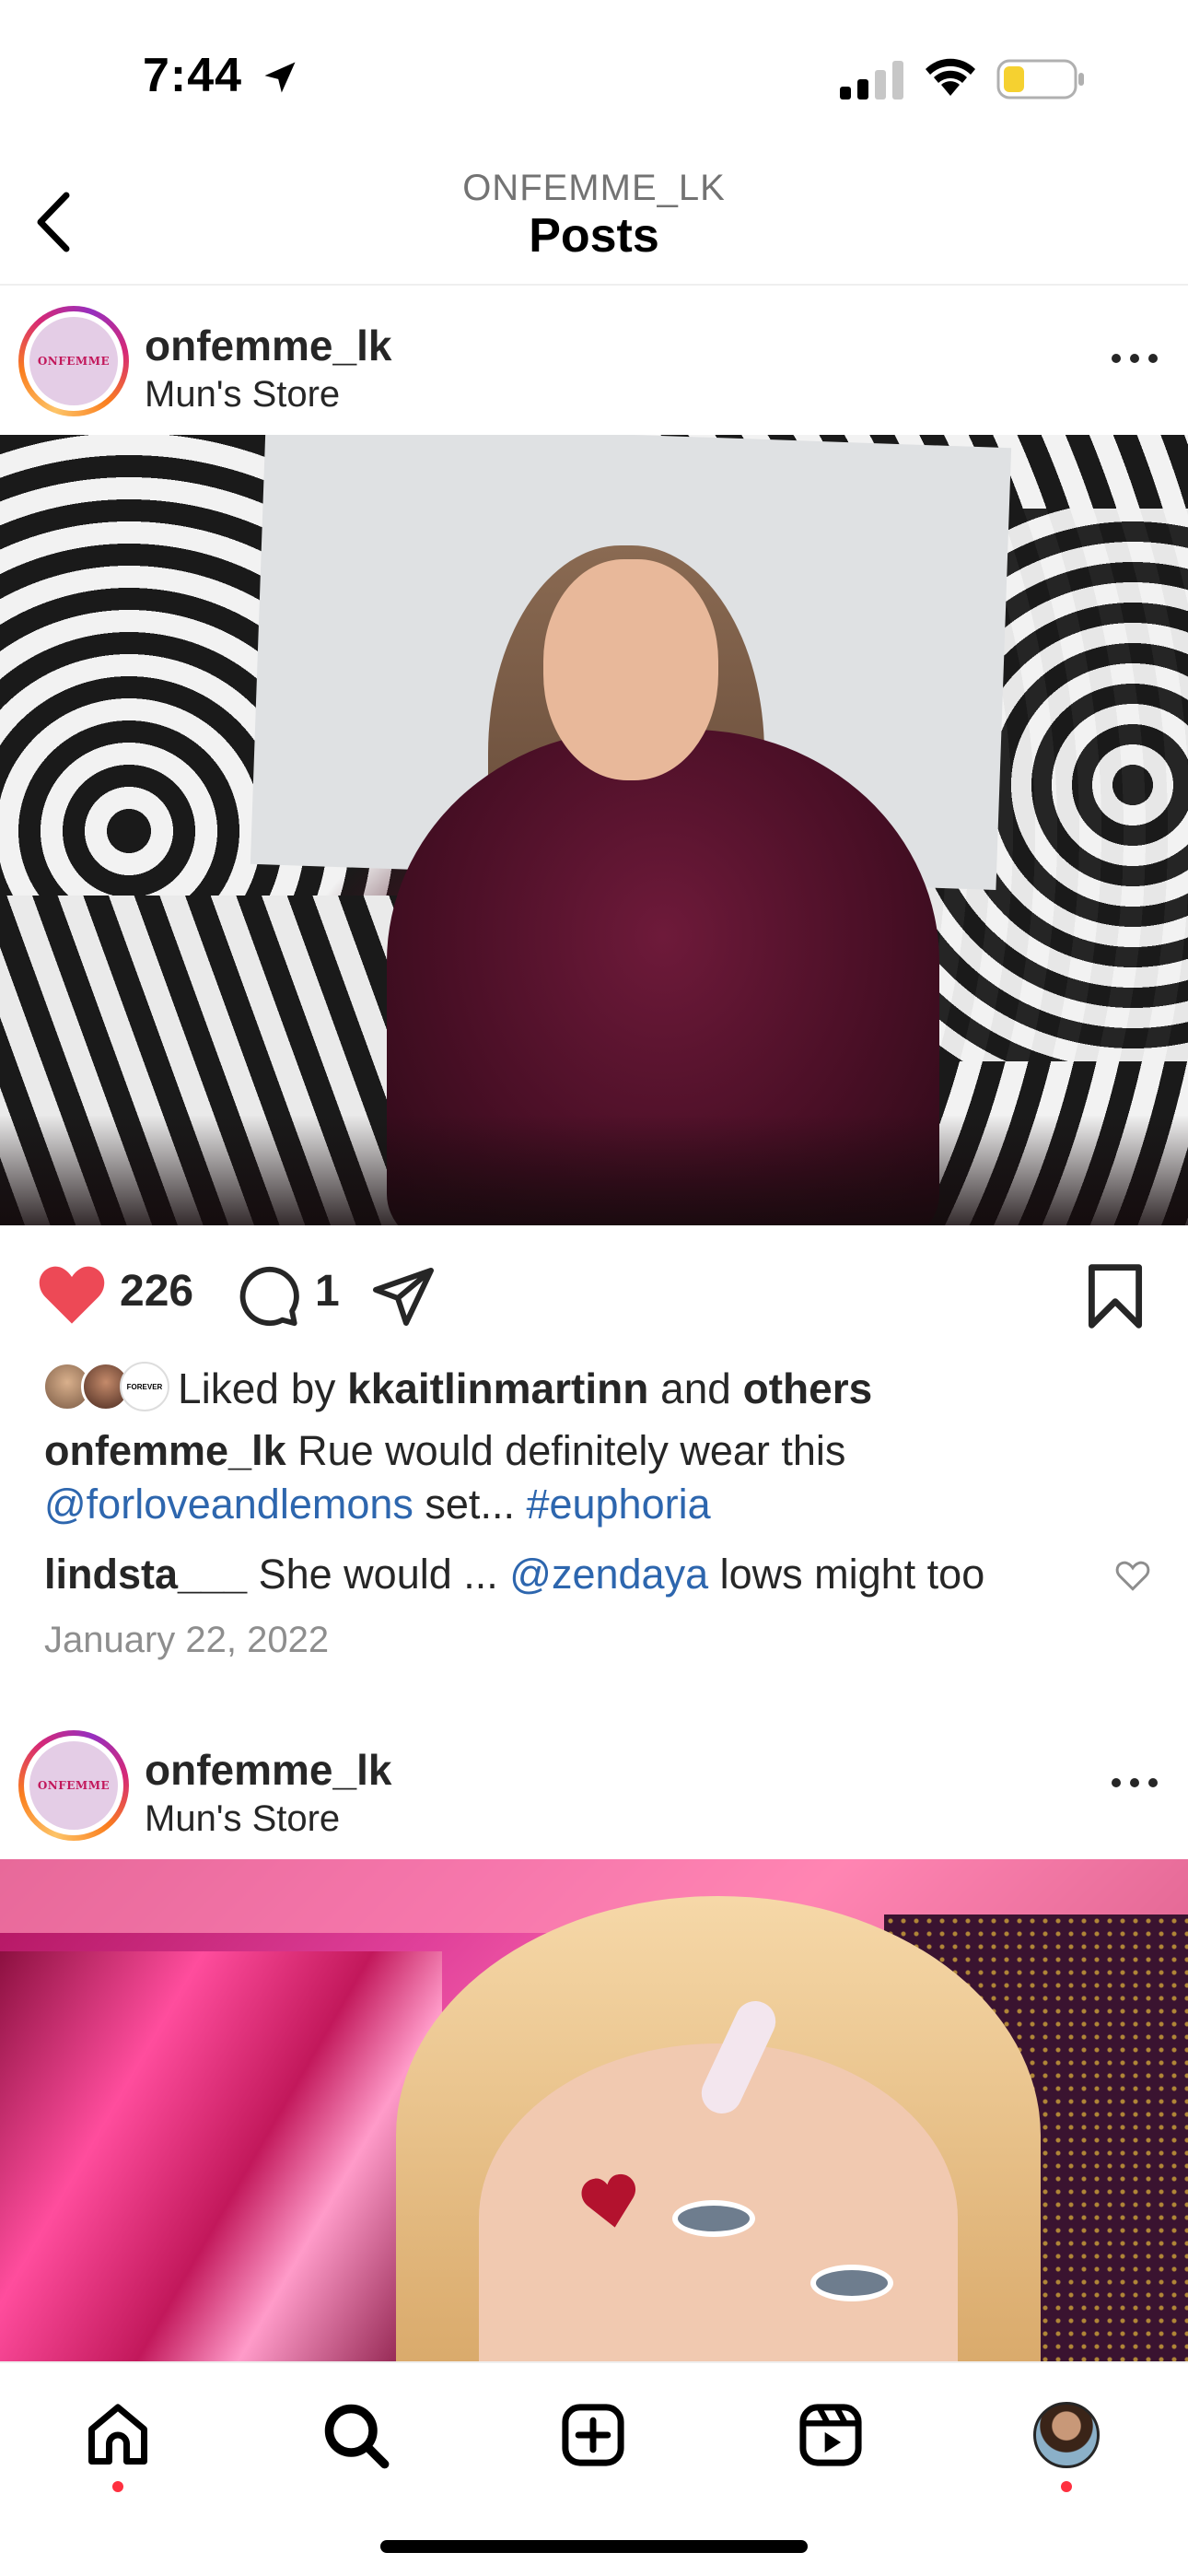 Image resolution: width=1188 pixels, height=2576 pixels. What do you see at coordinates (497, 1388) in the screenshot?
I see `liked-by-user: kkaitlinmartinn` at bounding box center [497, 1388].